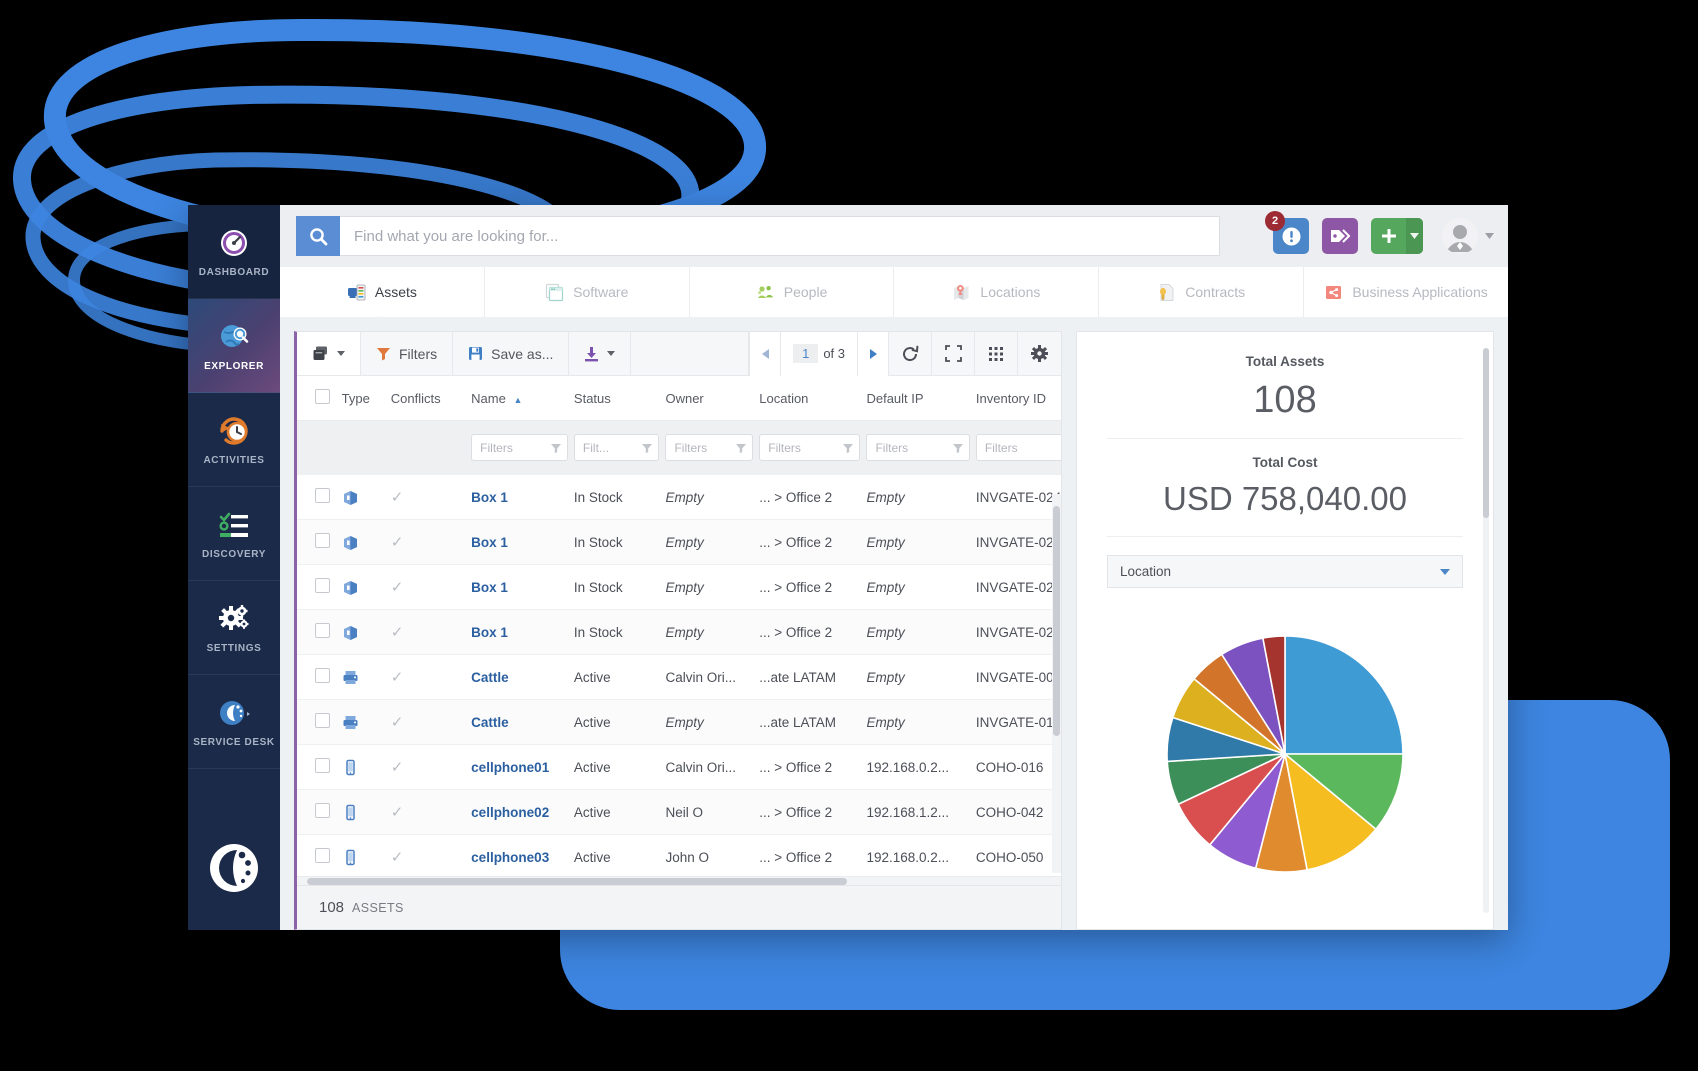  Describe the element at coordinates (712, 398) in the screenshot. I see `col-owner: Owner` at that location.